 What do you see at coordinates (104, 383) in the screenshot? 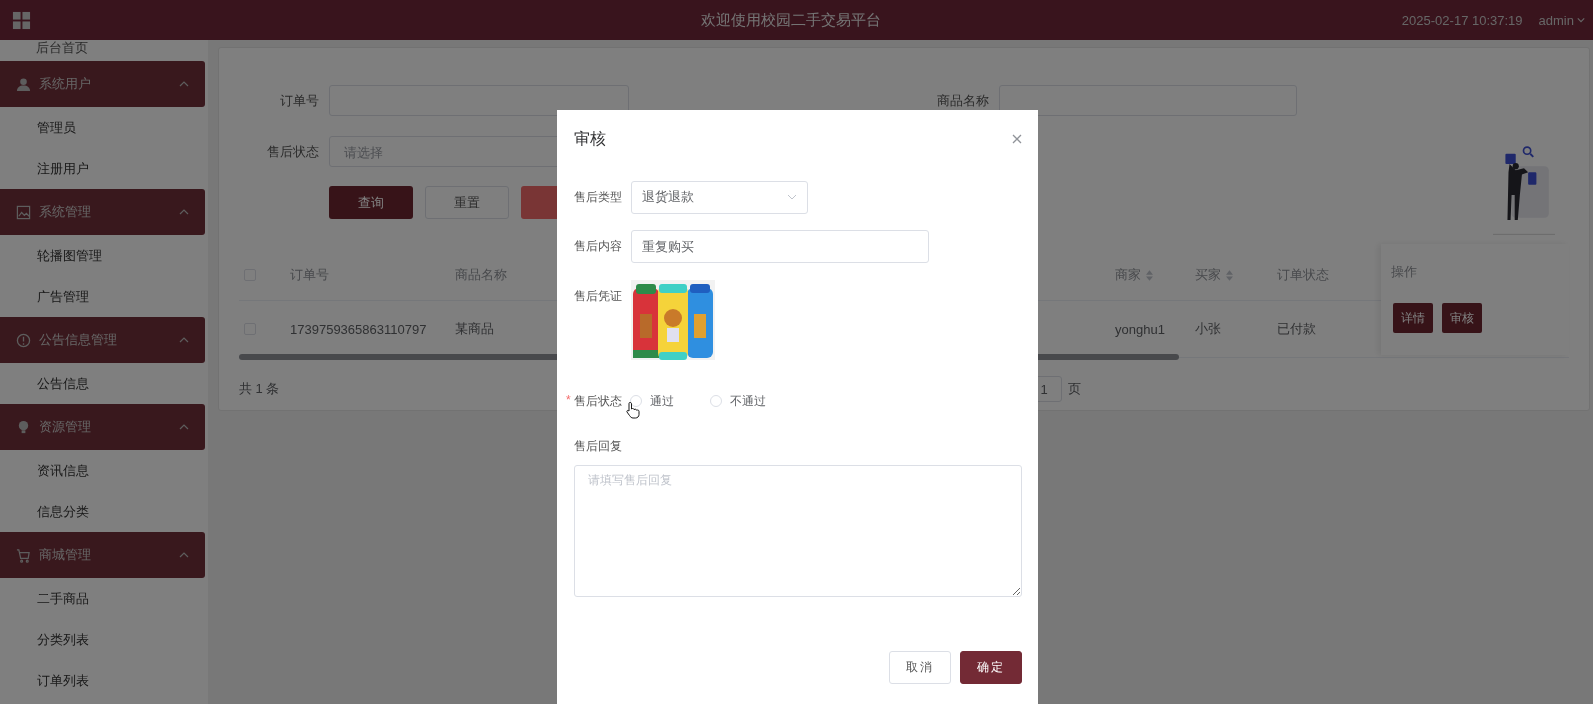
I see `sidebar-item: 公告信息` at bounding box center [104, 383].